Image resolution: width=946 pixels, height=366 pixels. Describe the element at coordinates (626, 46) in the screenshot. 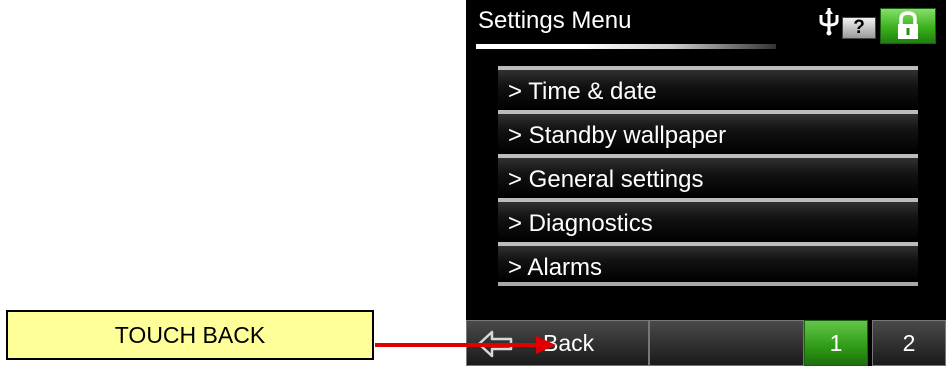

I see `title-underline` at that location.